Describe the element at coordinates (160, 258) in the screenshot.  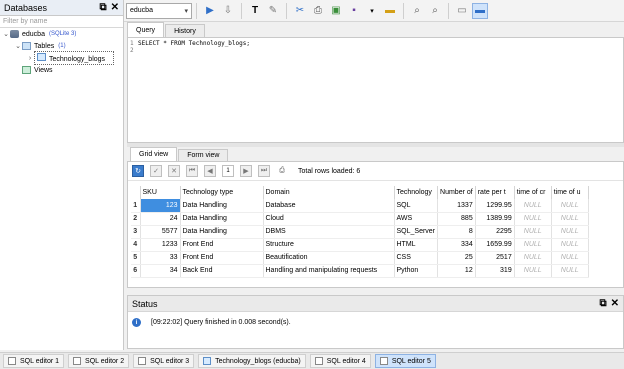
I see `table-cell: 33` at that location.